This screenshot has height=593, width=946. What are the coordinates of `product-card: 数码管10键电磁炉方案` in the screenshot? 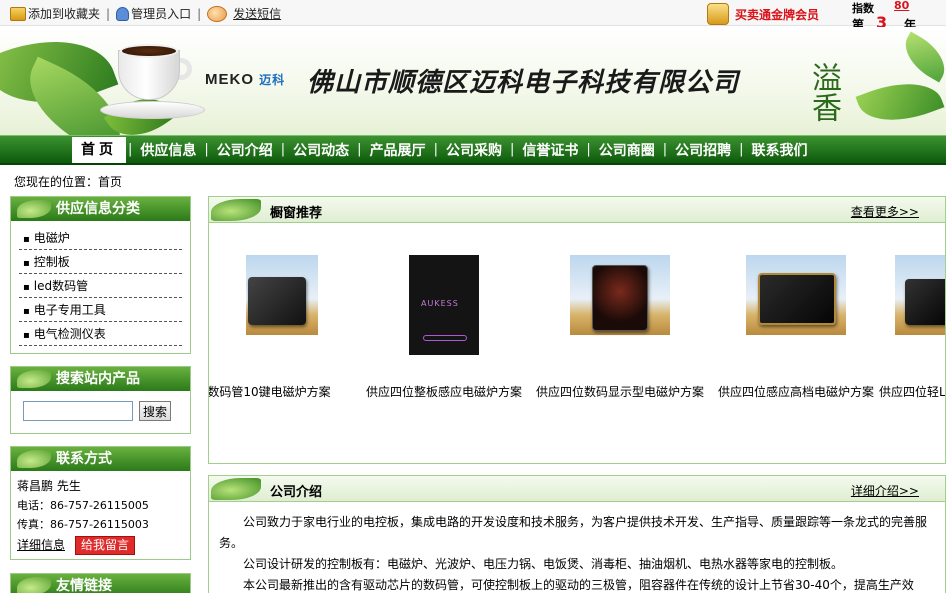 It's located at (281, 327).